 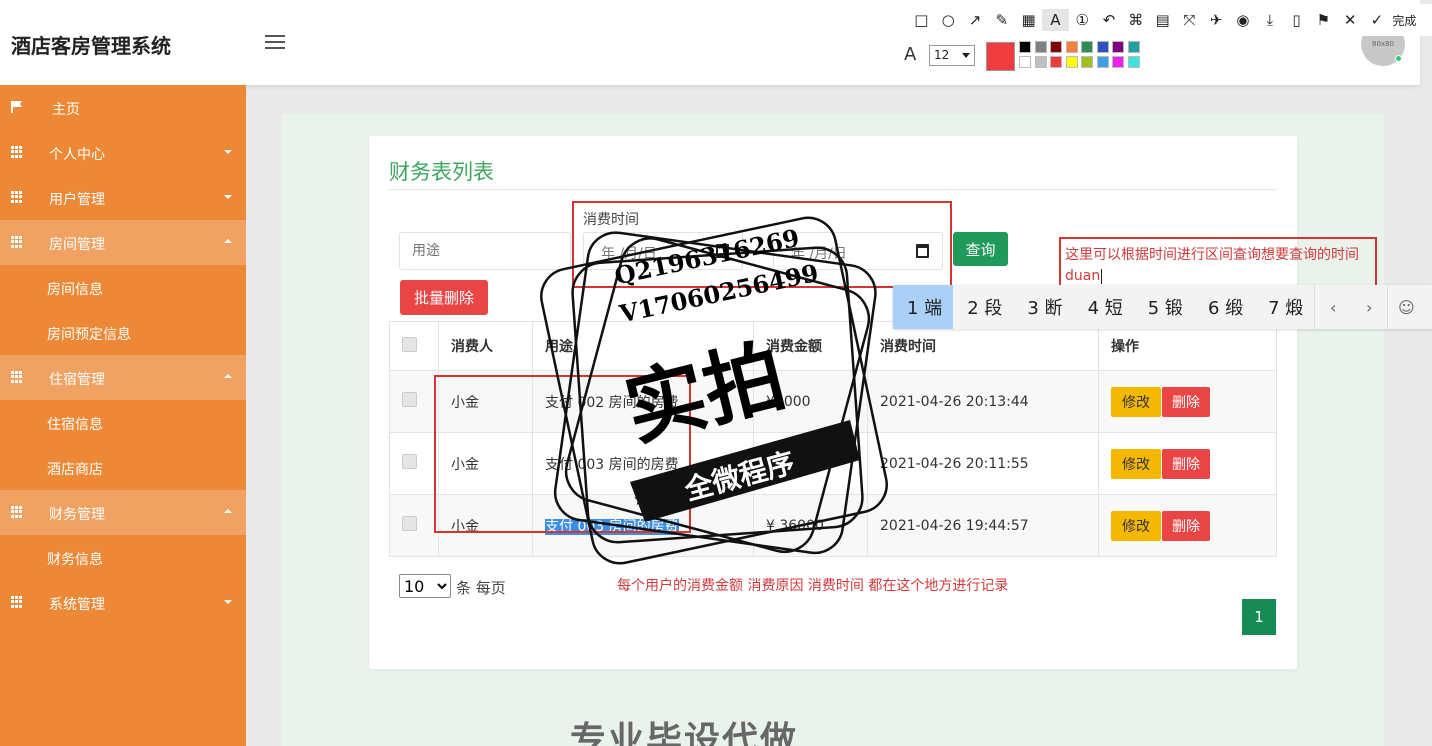 I want to click on sidebar-item-home: 主页, so click(x=123, y=107).